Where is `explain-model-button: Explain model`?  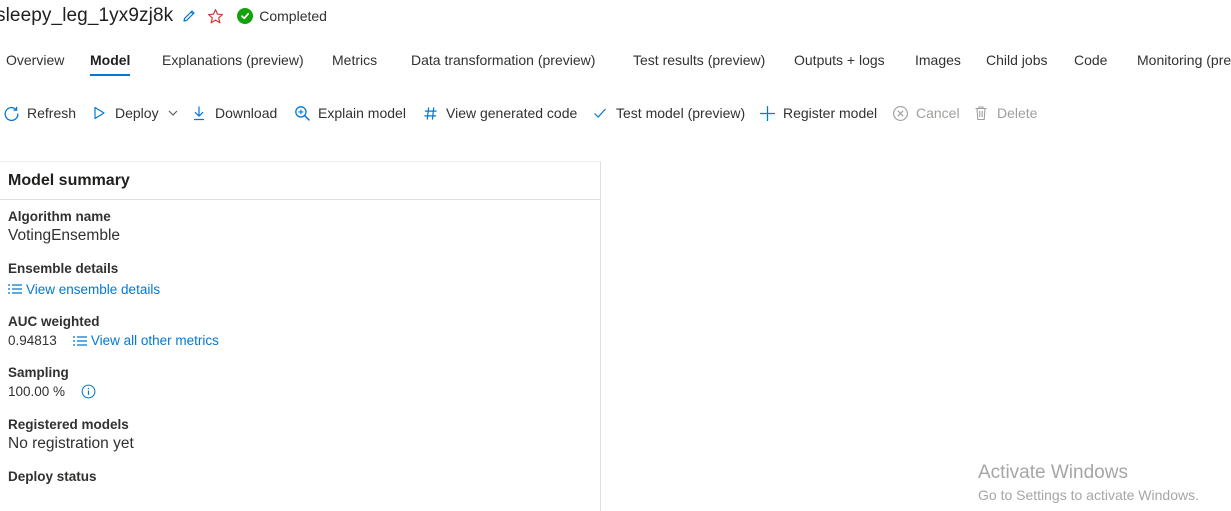
explain-model-button: Explain model is located at coordinates (349, 113).